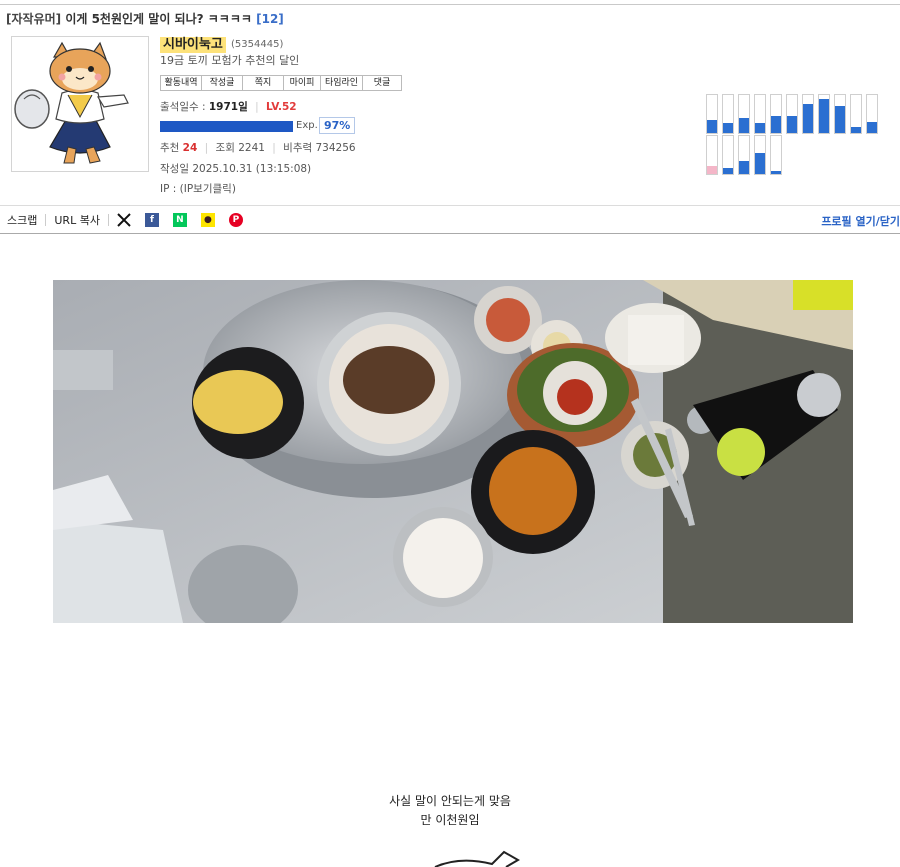  I want to click on views-label: 조회, so click(225, 148).